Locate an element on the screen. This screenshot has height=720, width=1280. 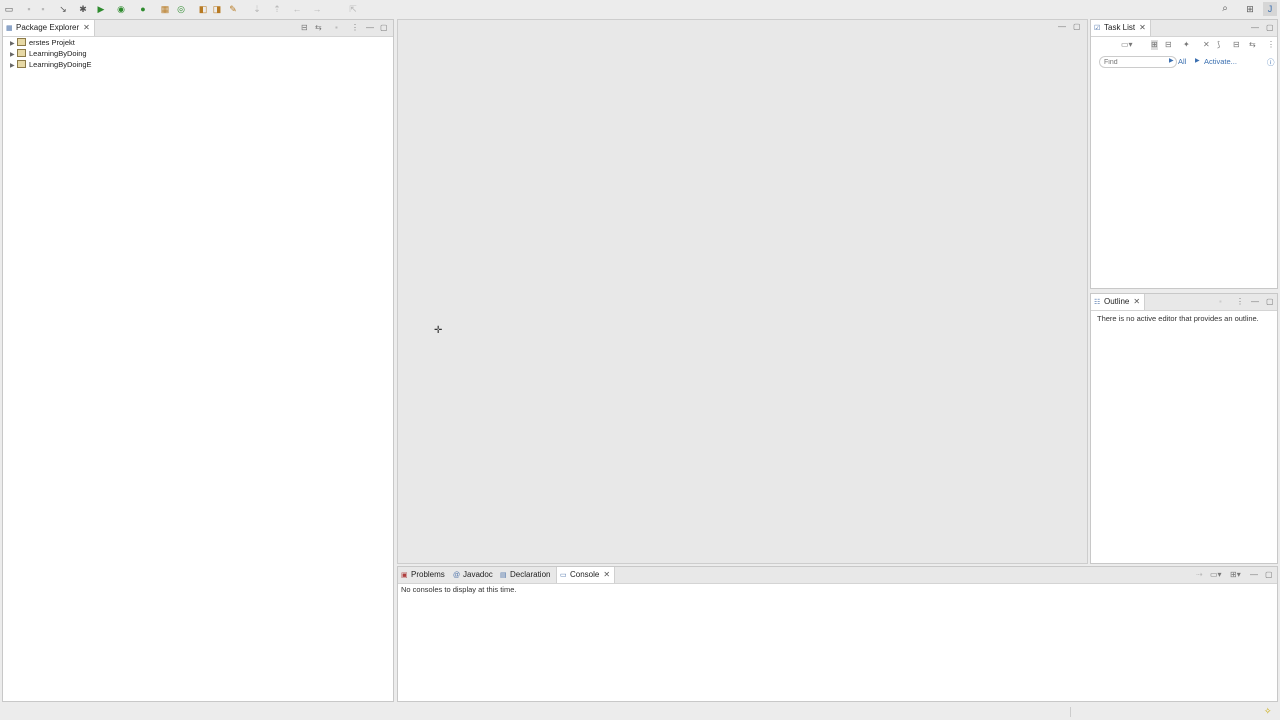
link-icon: ⇆ is located at coordinates (1252, 45).